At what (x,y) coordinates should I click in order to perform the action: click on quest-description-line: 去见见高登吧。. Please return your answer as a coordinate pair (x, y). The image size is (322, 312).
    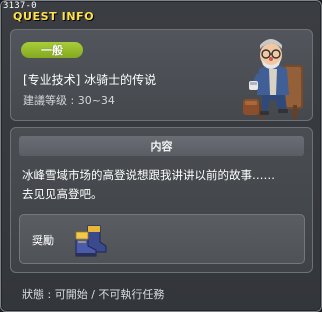
    Looking at the image, I should click on (62, 194).